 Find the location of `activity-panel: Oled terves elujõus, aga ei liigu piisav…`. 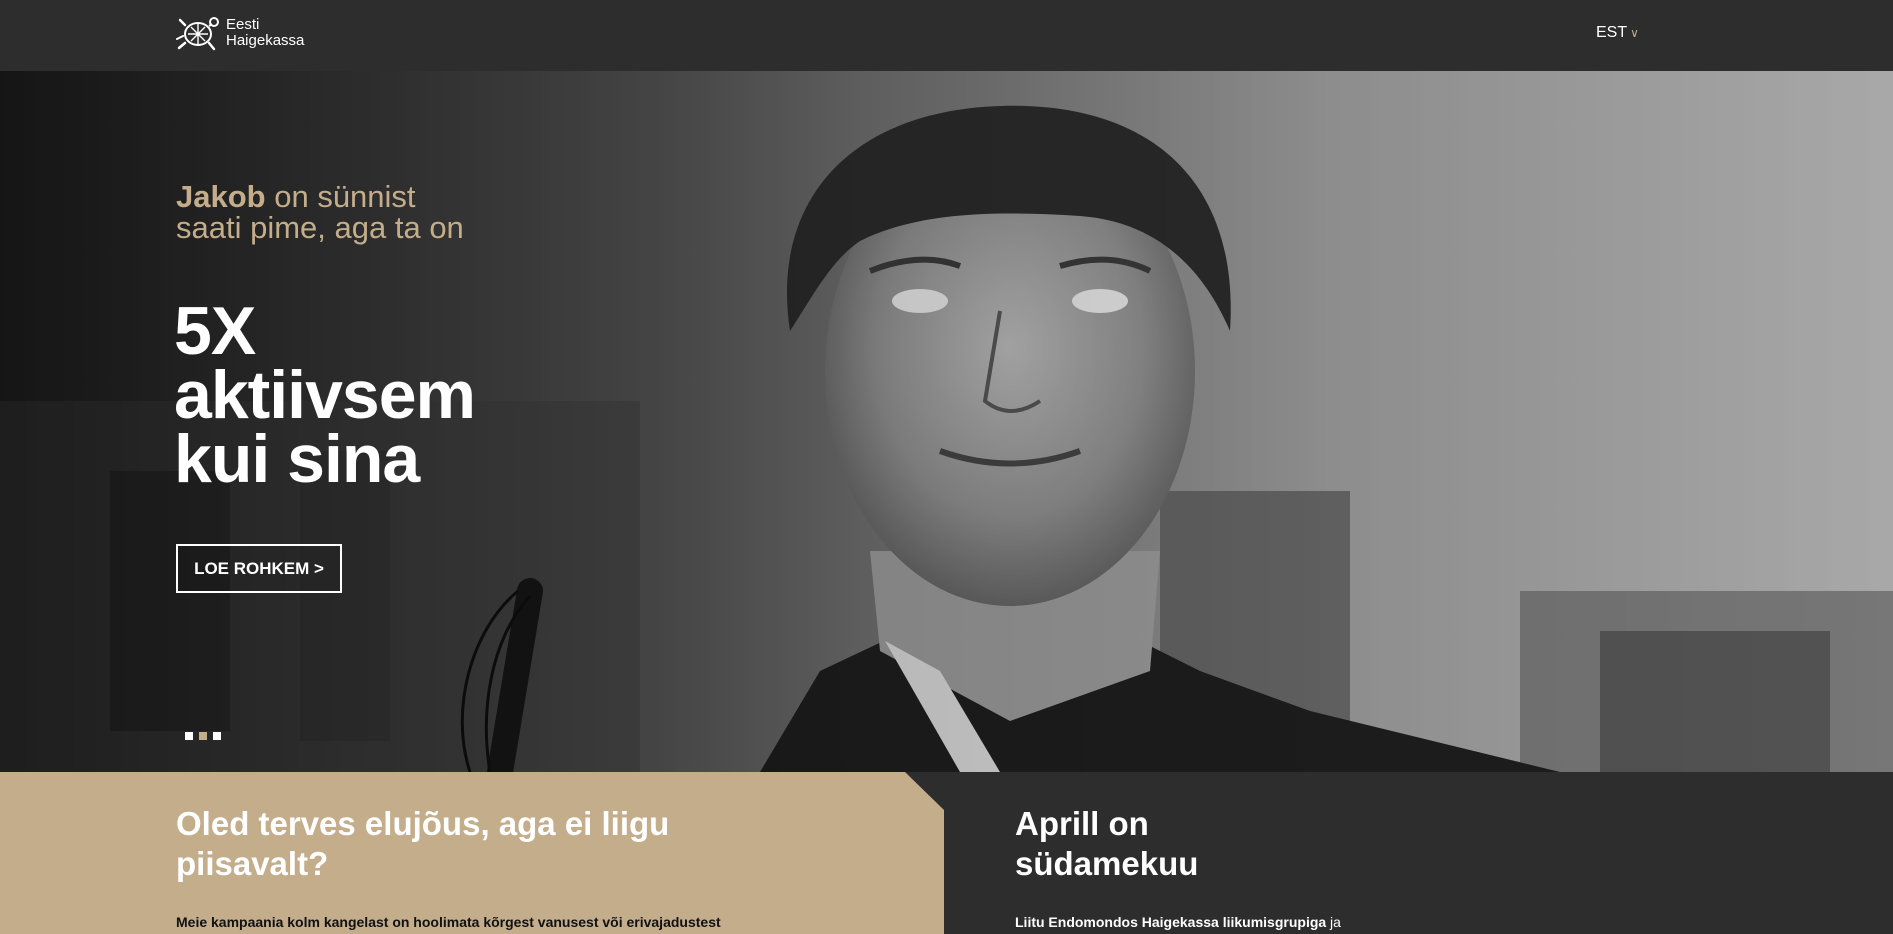

activity-panel: Oled terves elujõus, aga ei liigu piisav… is located at coordinates (472, 853).